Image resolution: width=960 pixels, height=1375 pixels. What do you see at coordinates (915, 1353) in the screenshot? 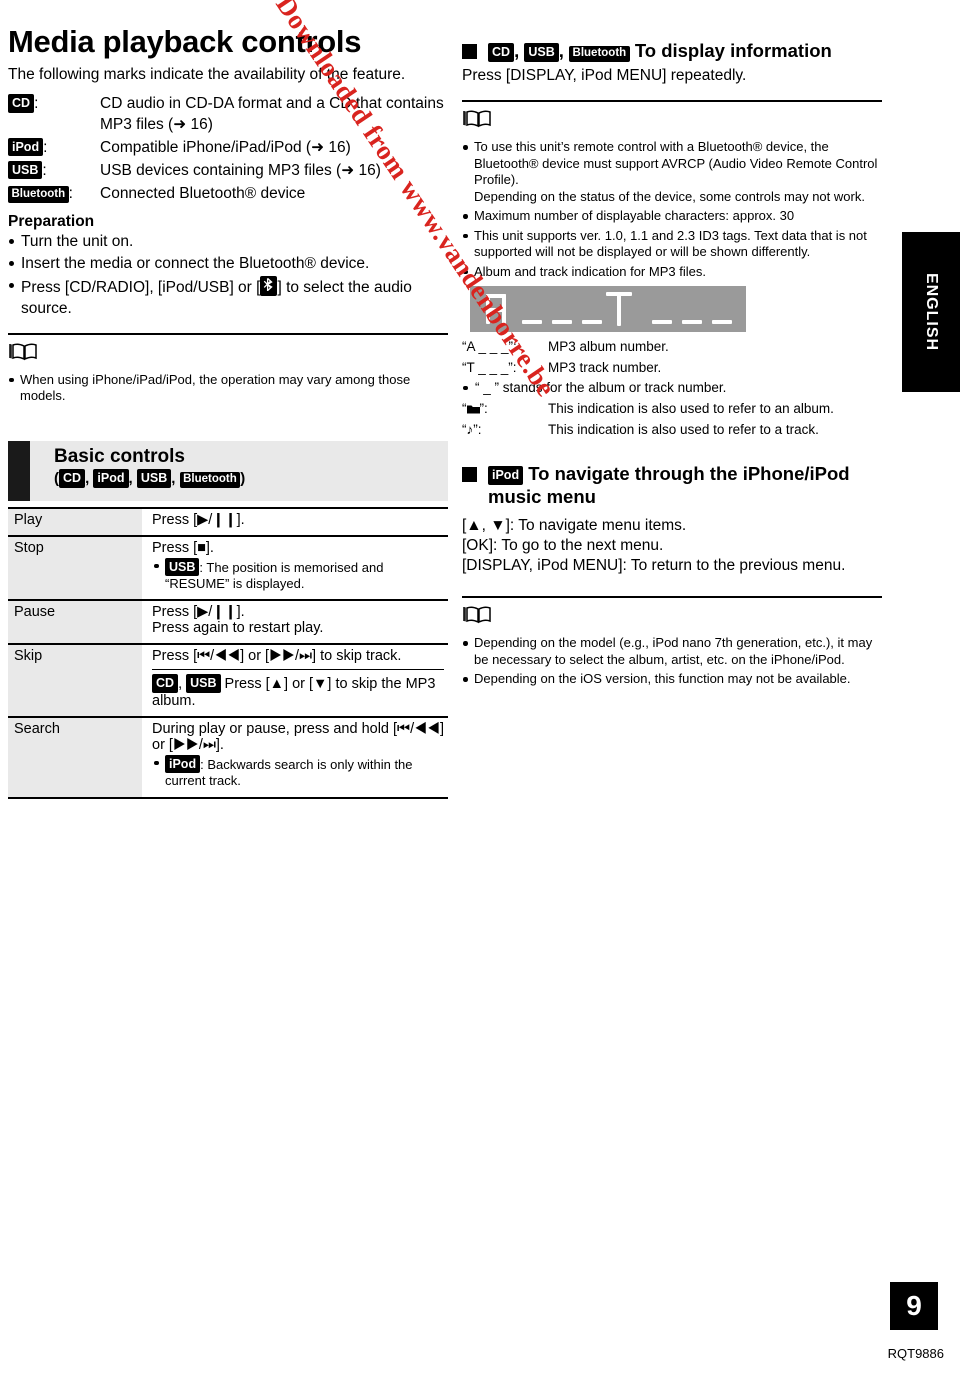
I see `document-code: RQT9886` at bounding box center [915, 1353].